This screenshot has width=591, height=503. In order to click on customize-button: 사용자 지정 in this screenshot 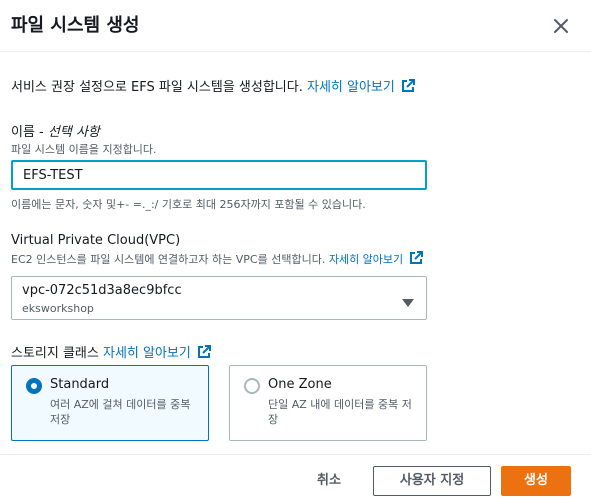, I will do `click(432, 481)`.